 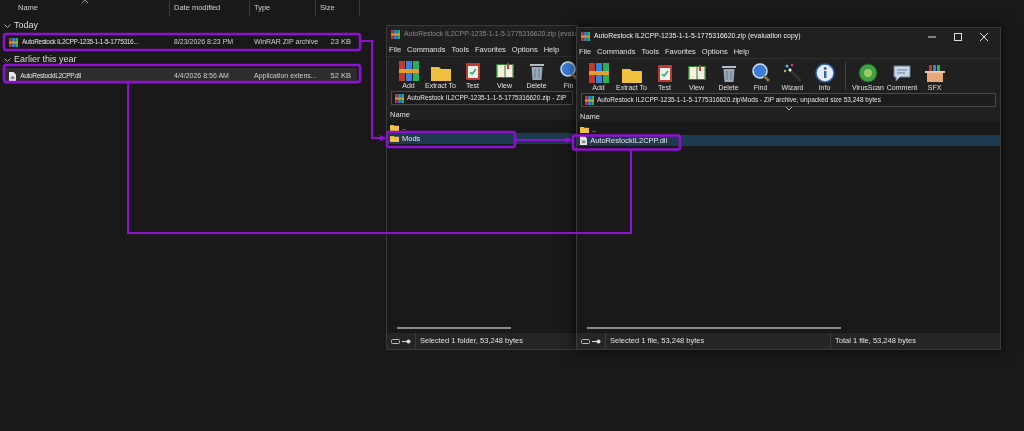 I want to click on group-header: Today, so click(x=181, y=26).